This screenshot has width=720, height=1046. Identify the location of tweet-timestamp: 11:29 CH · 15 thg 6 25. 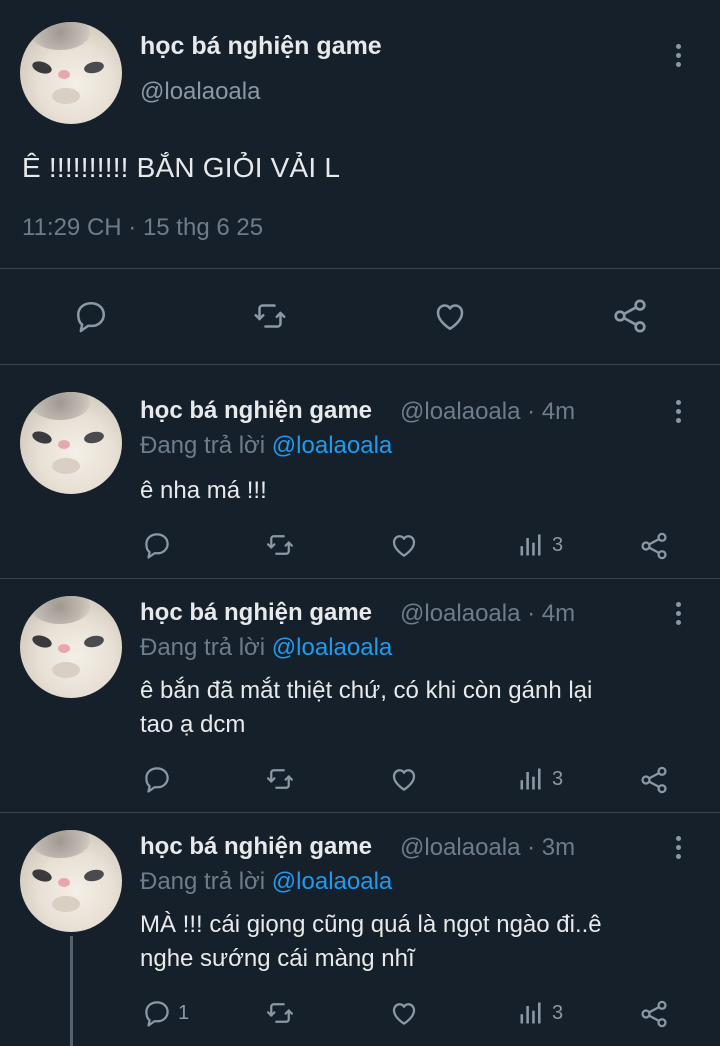
(142, 228).